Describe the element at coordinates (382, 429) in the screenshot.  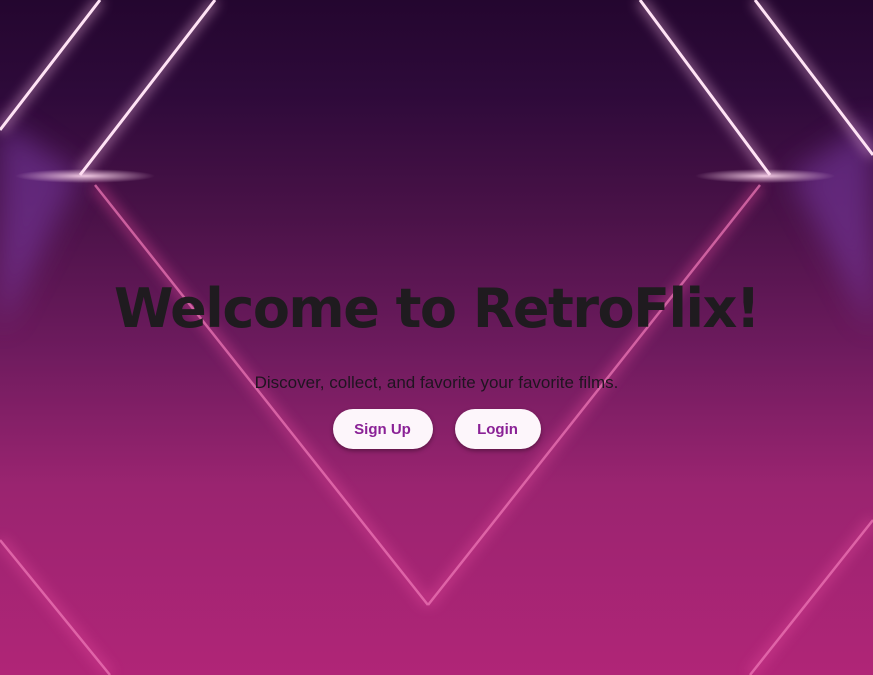
I see `sign-up-button: Sign Up` at that location.